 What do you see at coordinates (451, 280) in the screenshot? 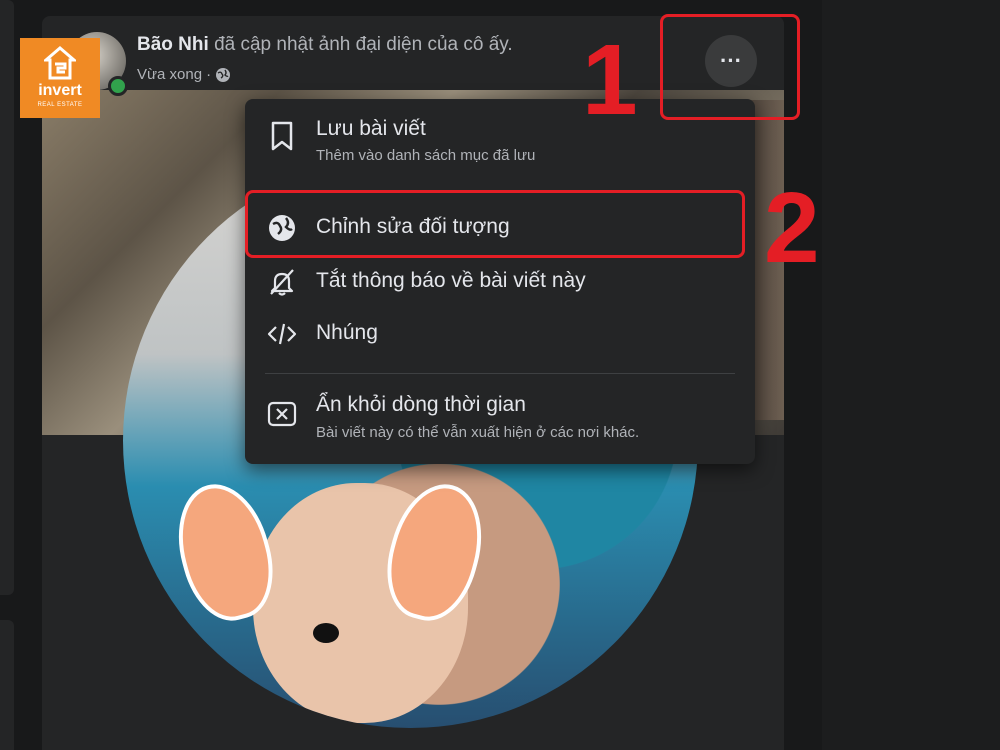
I see `menu-item-title: Tắt thông báo về bài viết này` at bounding box center [451, 280].